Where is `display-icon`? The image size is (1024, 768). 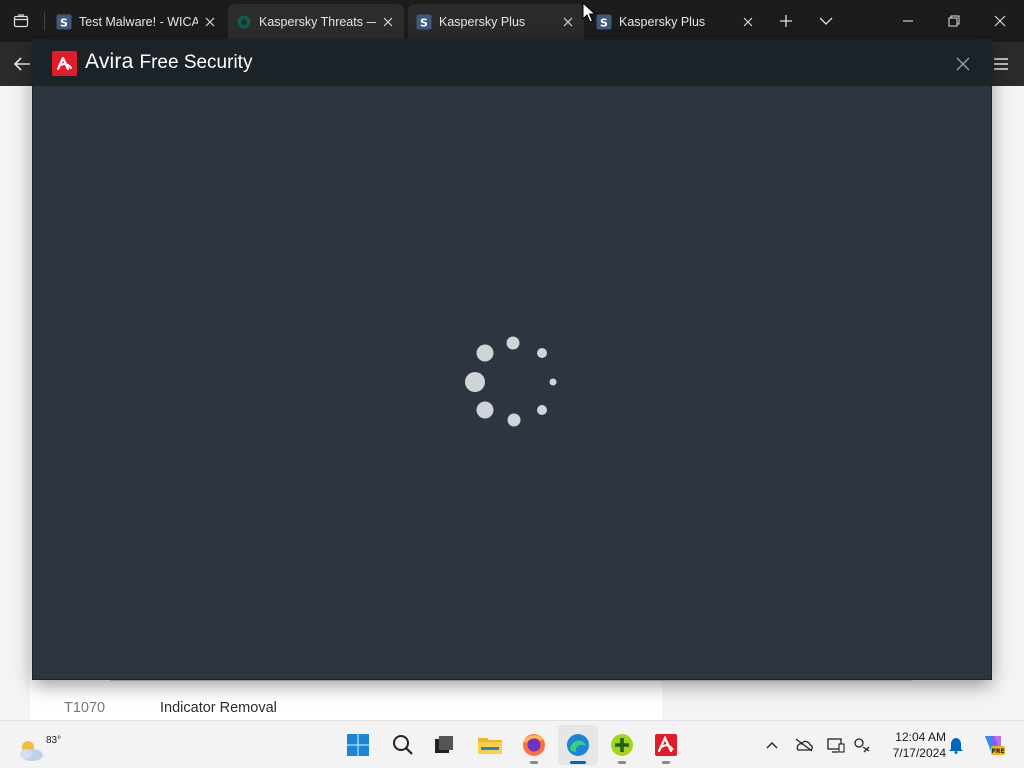 display-icon is located at coordinates (836, 745).